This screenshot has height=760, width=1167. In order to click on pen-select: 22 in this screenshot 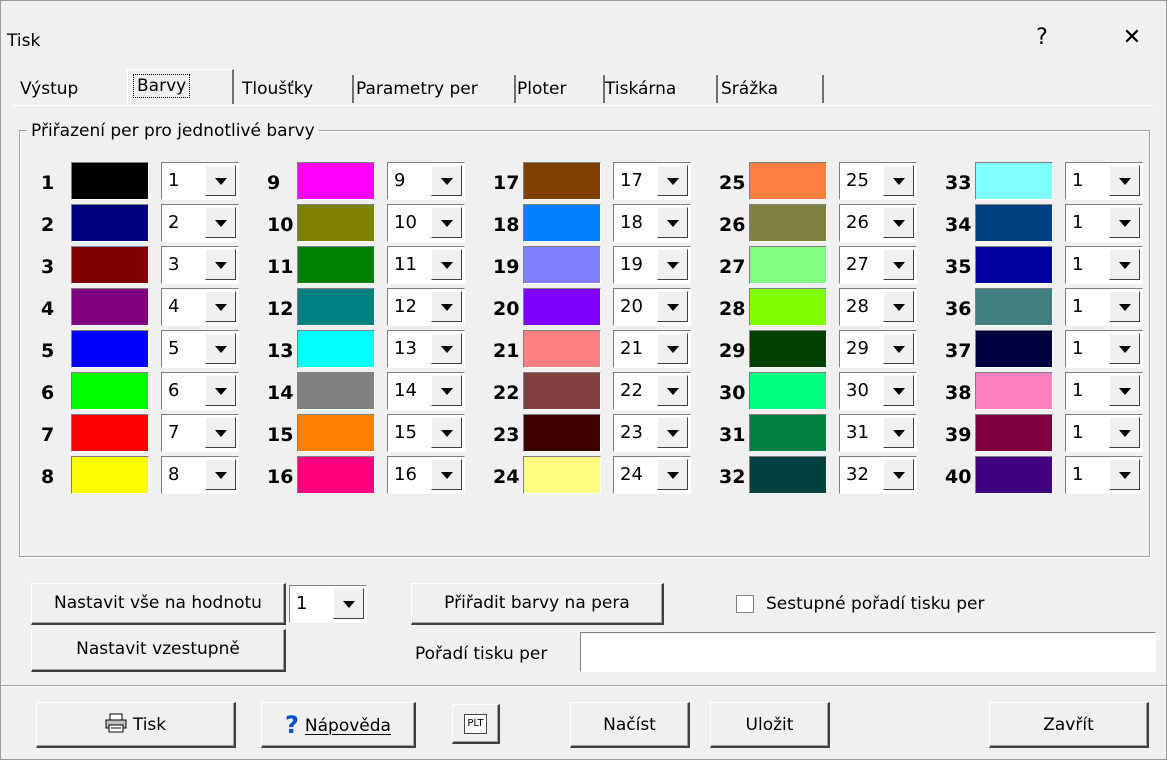, I will do `click(652, 391)`.